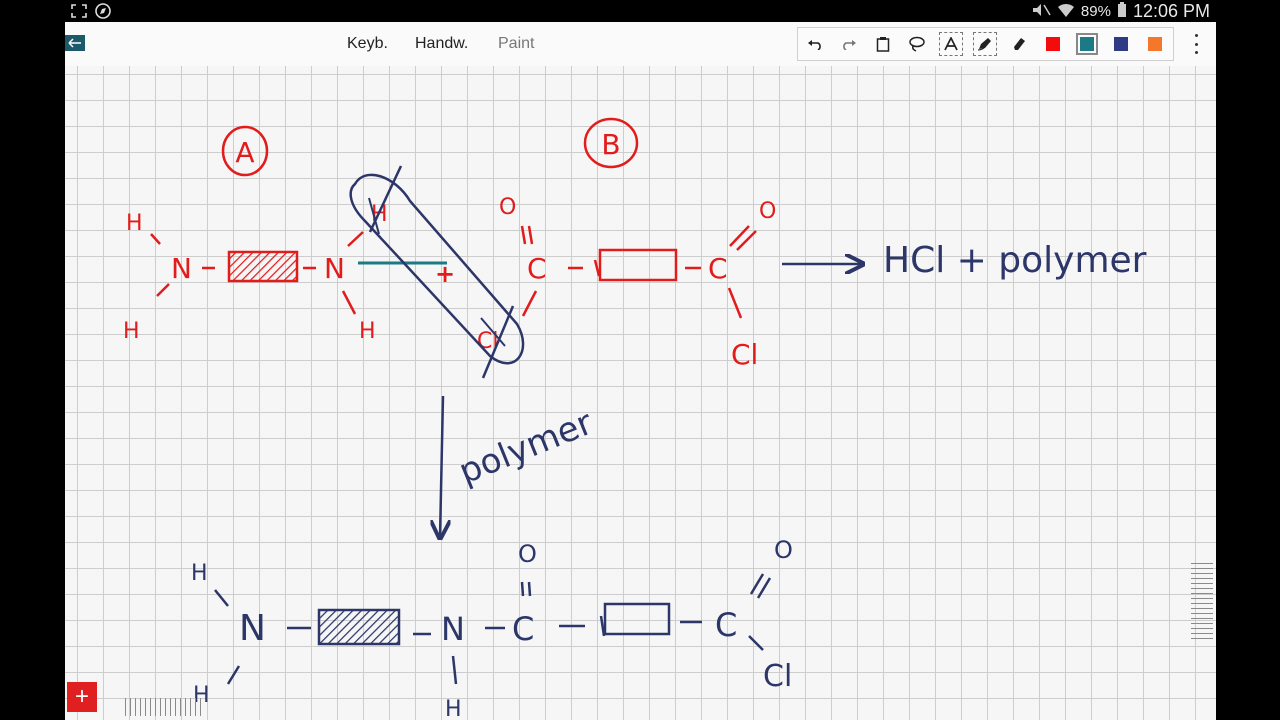 The image size is (1280, 720). Describe the element at coordinates (1041, 12) in the screenshot. I see `mute-icon` at that location.